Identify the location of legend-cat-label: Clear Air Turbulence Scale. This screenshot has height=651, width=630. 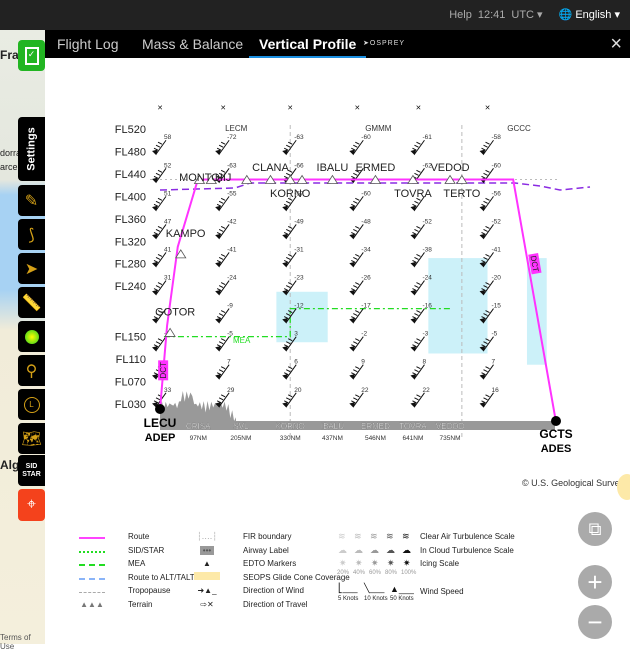
(467, 536).